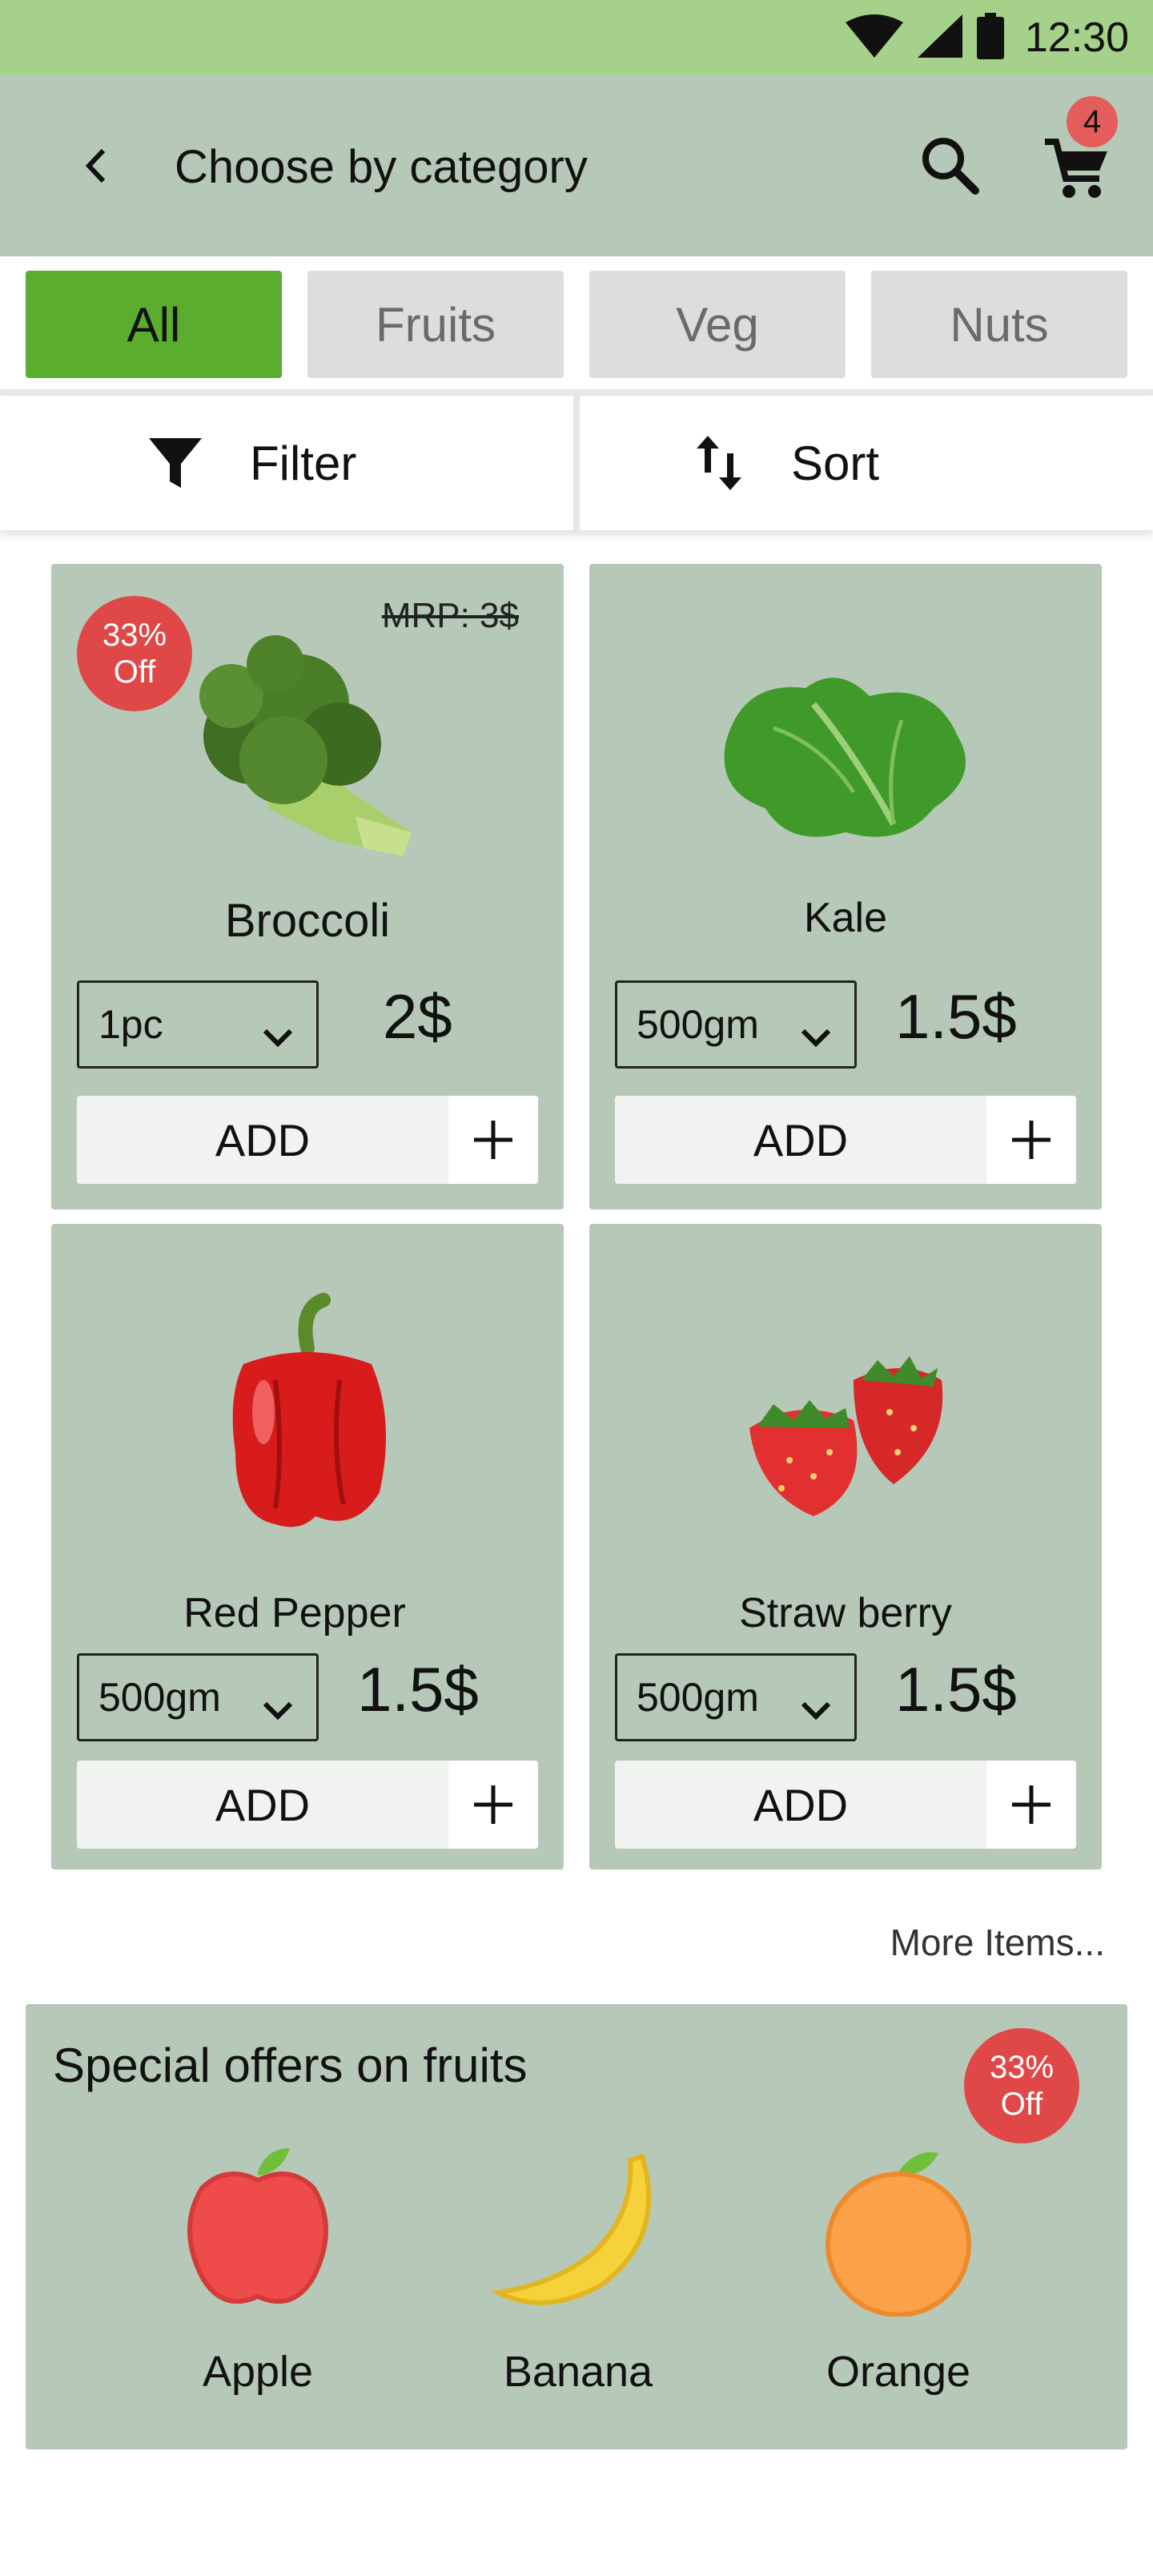  What do you see at coordinates (939, 38) in the screenshot?
I see `signal-icon` at bounding box center [939, 38].